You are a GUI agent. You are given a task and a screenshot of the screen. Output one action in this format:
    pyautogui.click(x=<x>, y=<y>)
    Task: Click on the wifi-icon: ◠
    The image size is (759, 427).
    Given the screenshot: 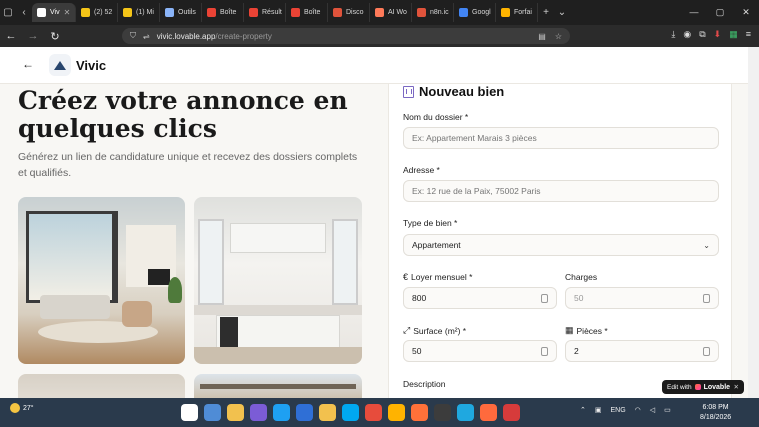 What is the action you would take?
    pyautogui.click(x=638, y=410)
    